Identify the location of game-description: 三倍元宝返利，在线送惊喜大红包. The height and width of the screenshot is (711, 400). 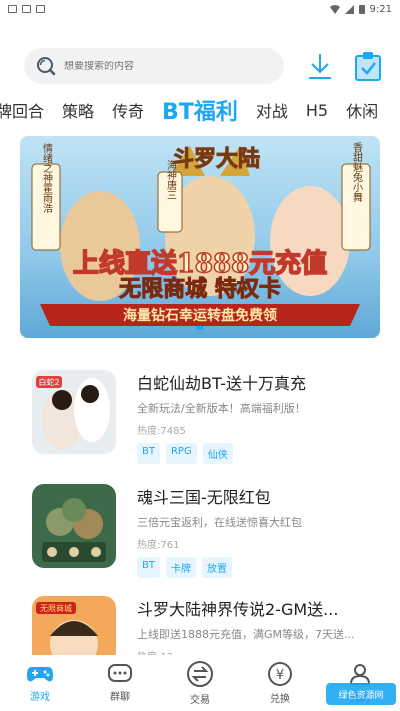
(219, 522).